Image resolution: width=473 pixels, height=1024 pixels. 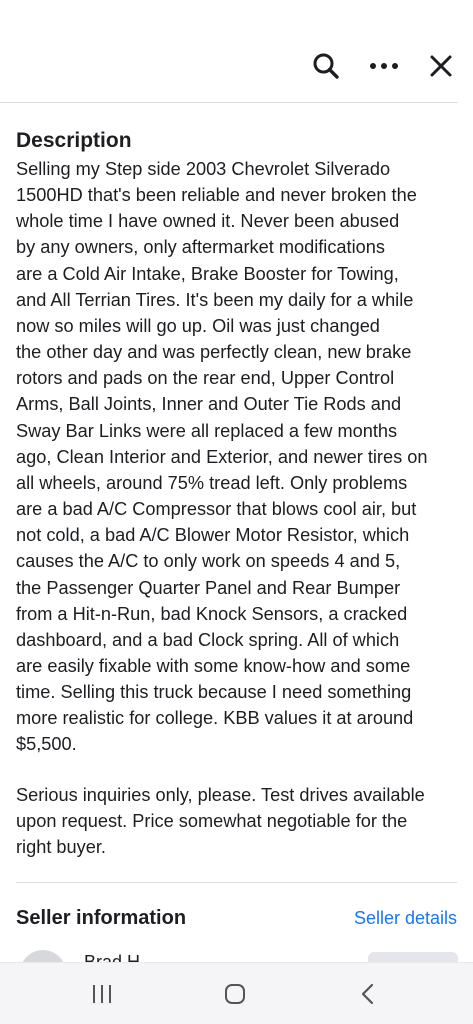 What do you see at coordinates (74, 140) in the screenshot?
I see `description-title: Description` at bounding box center [74, 140].